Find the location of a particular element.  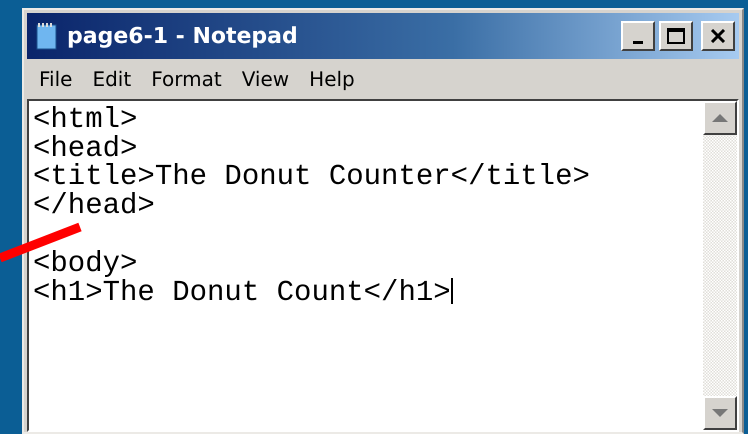

maximize-icon is located at coordinates (676, 36).